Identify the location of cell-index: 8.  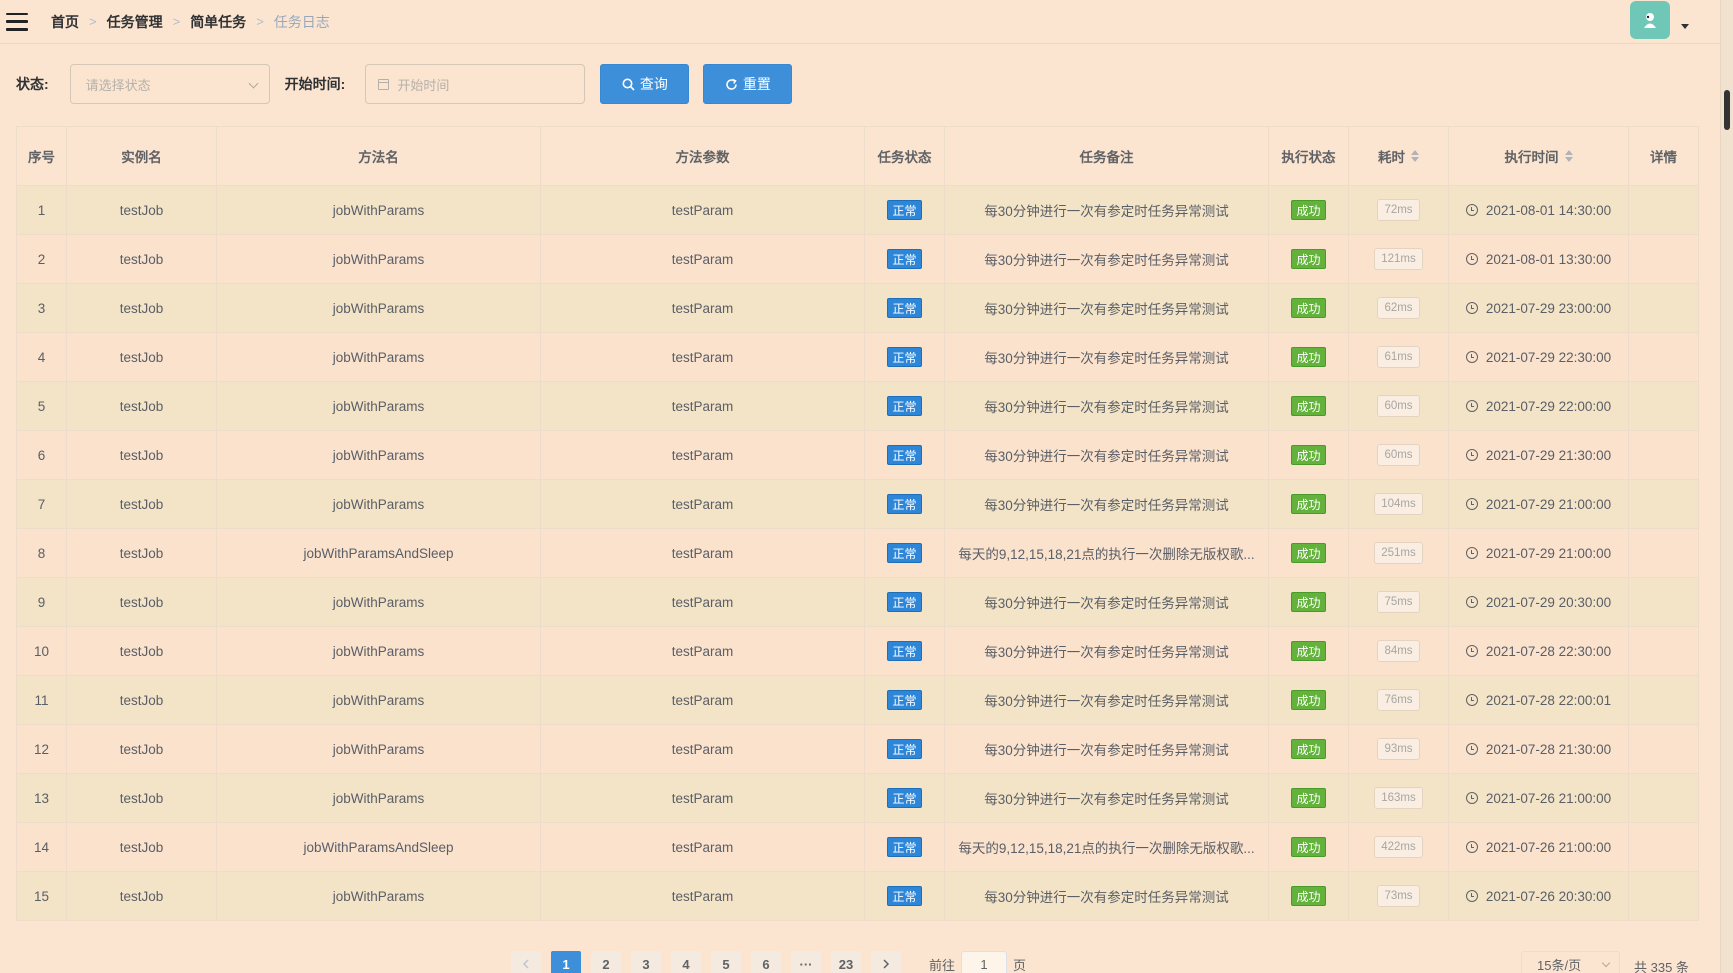
(42, 553).